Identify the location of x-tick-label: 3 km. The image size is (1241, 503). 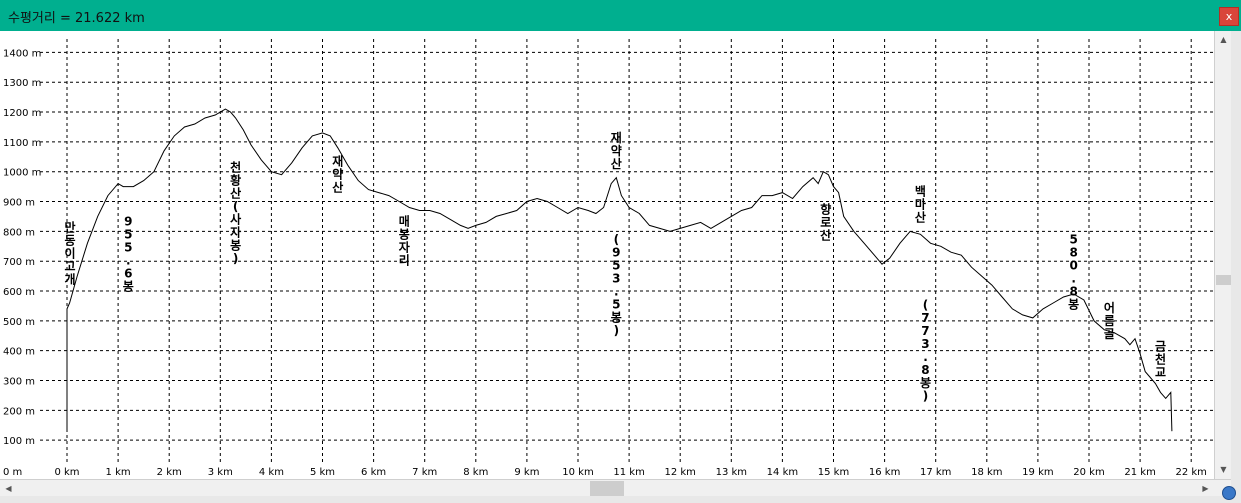
(220, 472).